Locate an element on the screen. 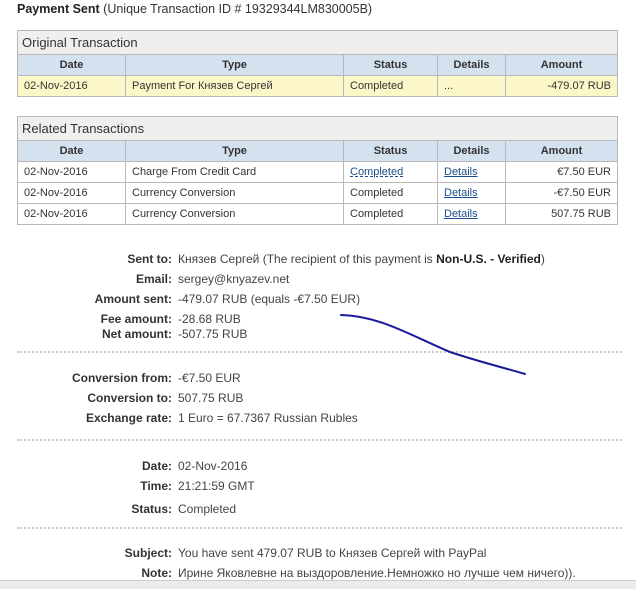 This screenshot has height=589, width=636. pen-annotation-stroke is located at coordinates (433, 344).